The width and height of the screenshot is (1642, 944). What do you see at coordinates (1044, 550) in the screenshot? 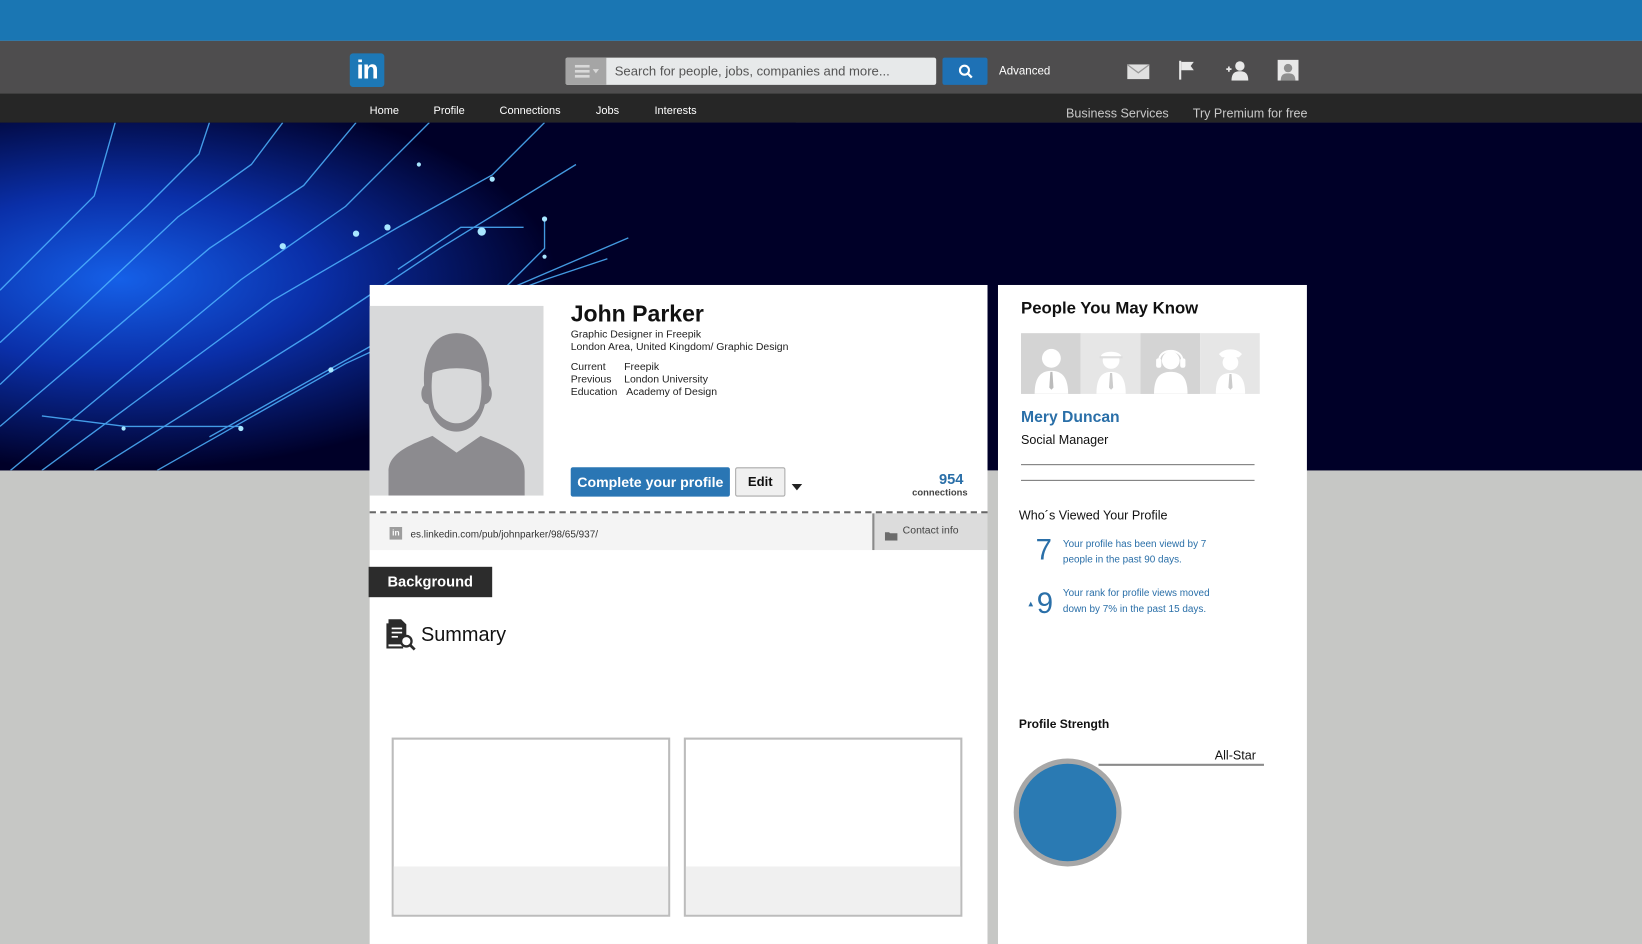
I see `profile-views-count: 7` at bounding box center [1044, 550].